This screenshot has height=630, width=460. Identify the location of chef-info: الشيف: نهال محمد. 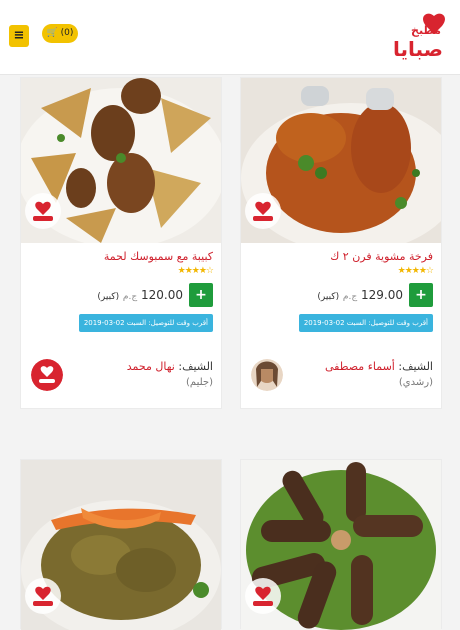
(170, 366).